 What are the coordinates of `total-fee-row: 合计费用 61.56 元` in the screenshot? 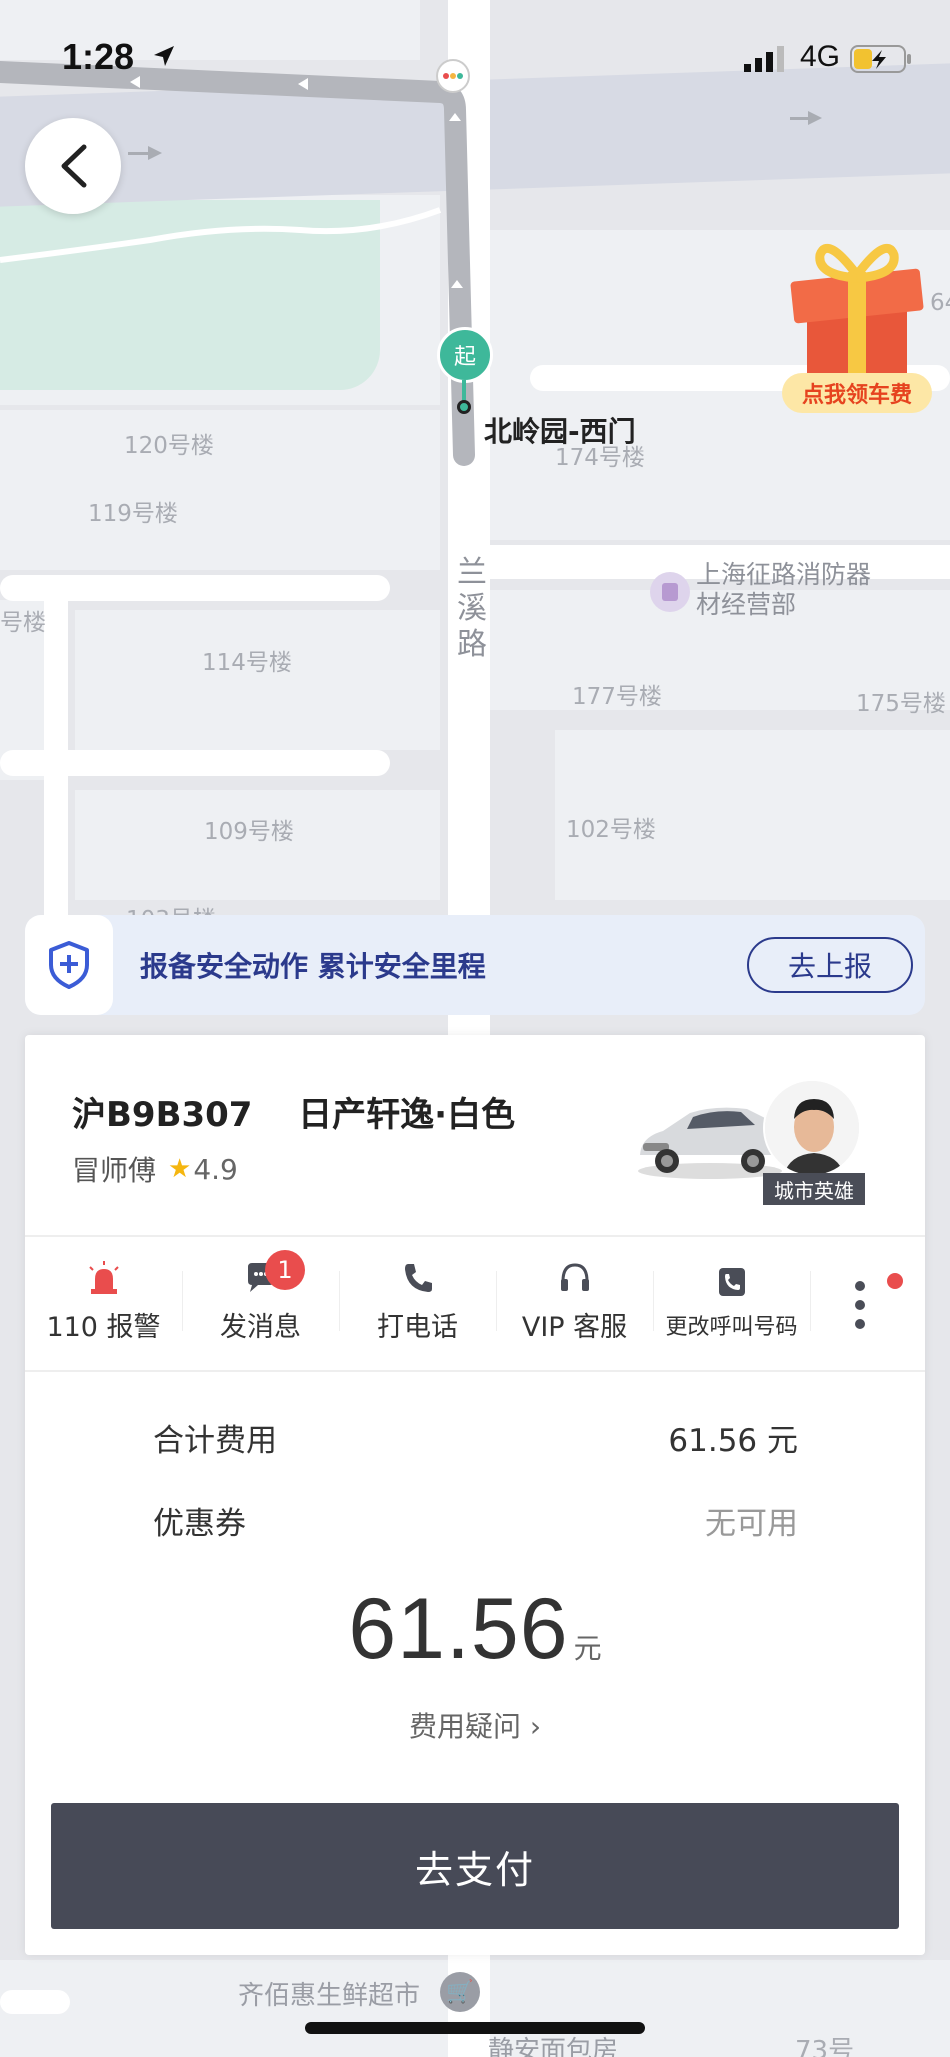 It's located at (475, 1437).